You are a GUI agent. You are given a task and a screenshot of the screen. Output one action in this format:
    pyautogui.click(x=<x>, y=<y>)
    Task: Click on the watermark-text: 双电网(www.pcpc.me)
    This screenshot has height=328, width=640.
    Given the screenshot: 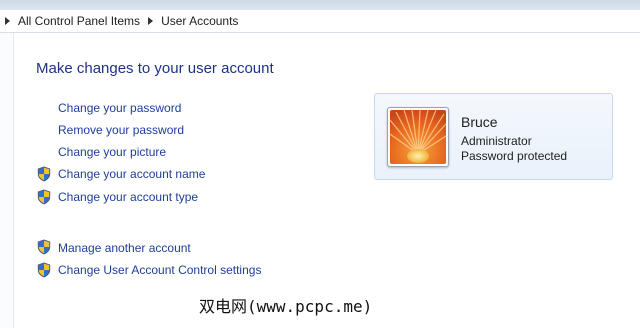 What is the action you would take?
    pyautogui.click(x=286, y=306)
    